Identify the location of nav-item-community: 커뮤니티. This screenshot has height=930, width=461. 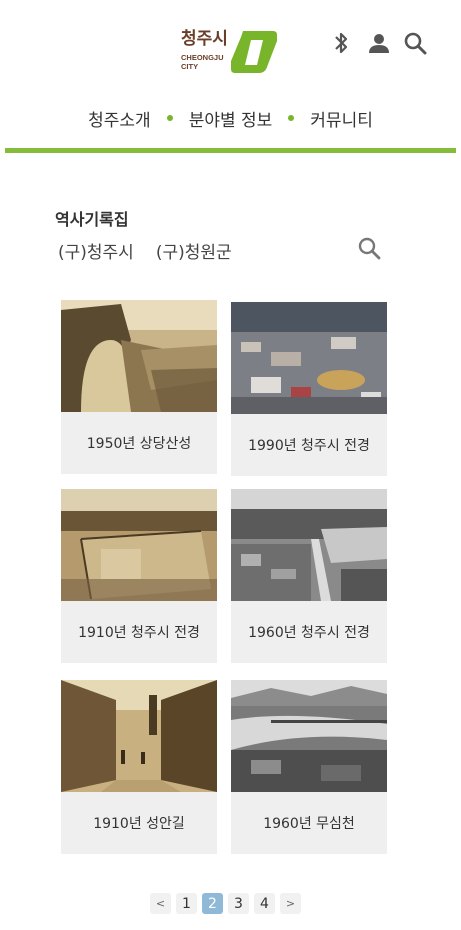
(341, 118).